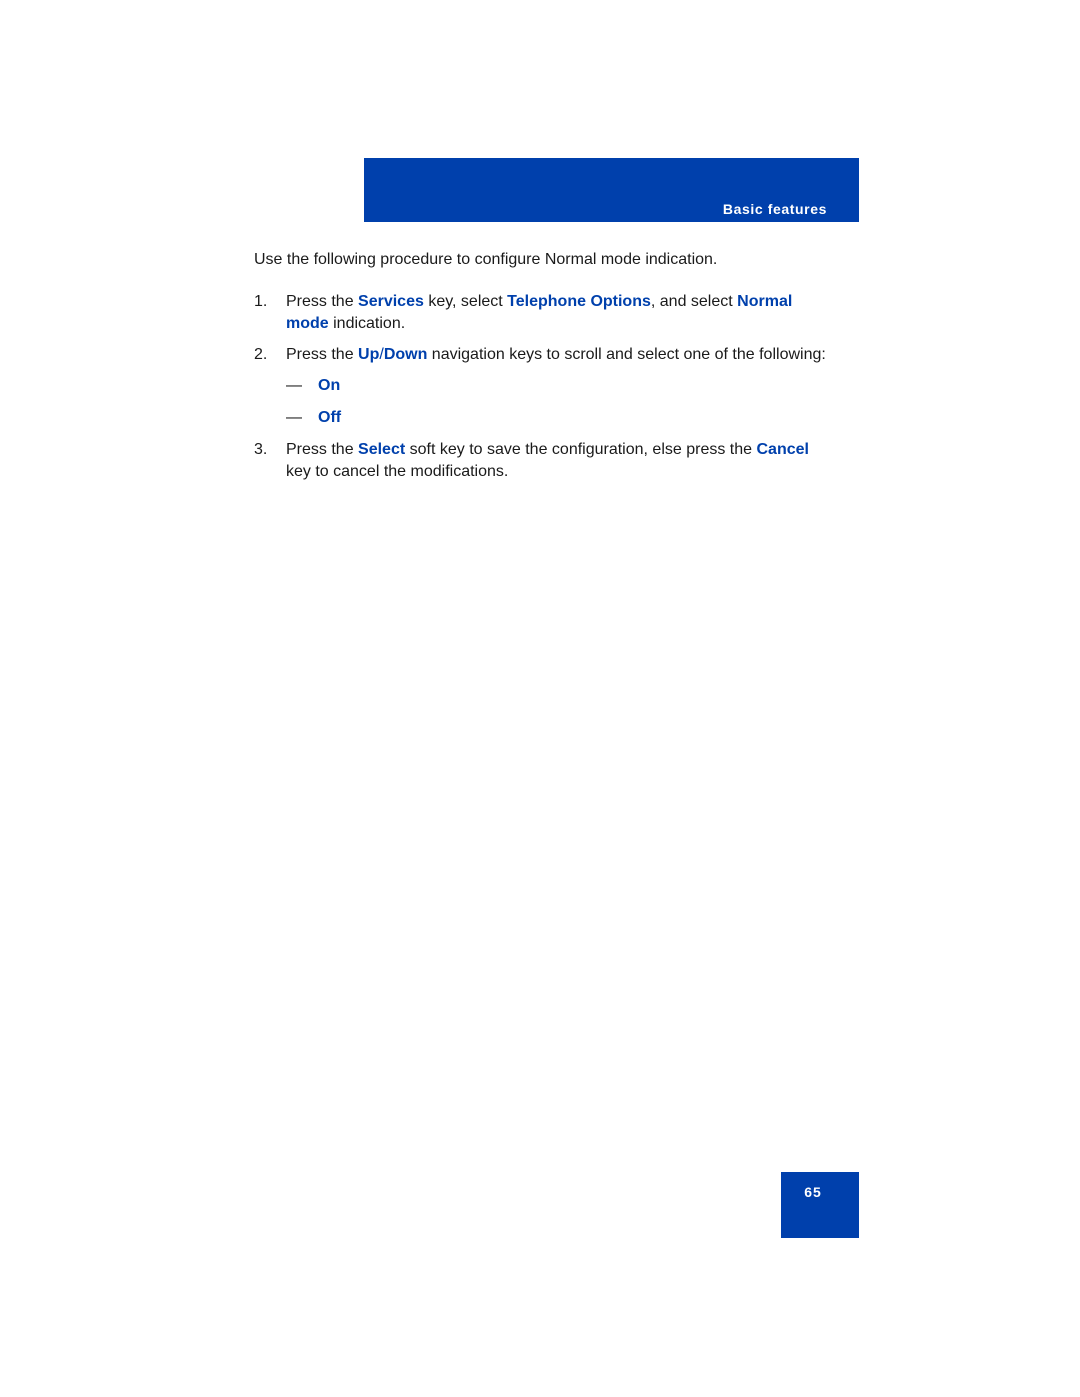 The height and width of the screenshot is (1397, 1080). What do you see at coordinates (382, 449) in the screenshot?
I see `keyword-select: Select` at bounding box center [382, 449].